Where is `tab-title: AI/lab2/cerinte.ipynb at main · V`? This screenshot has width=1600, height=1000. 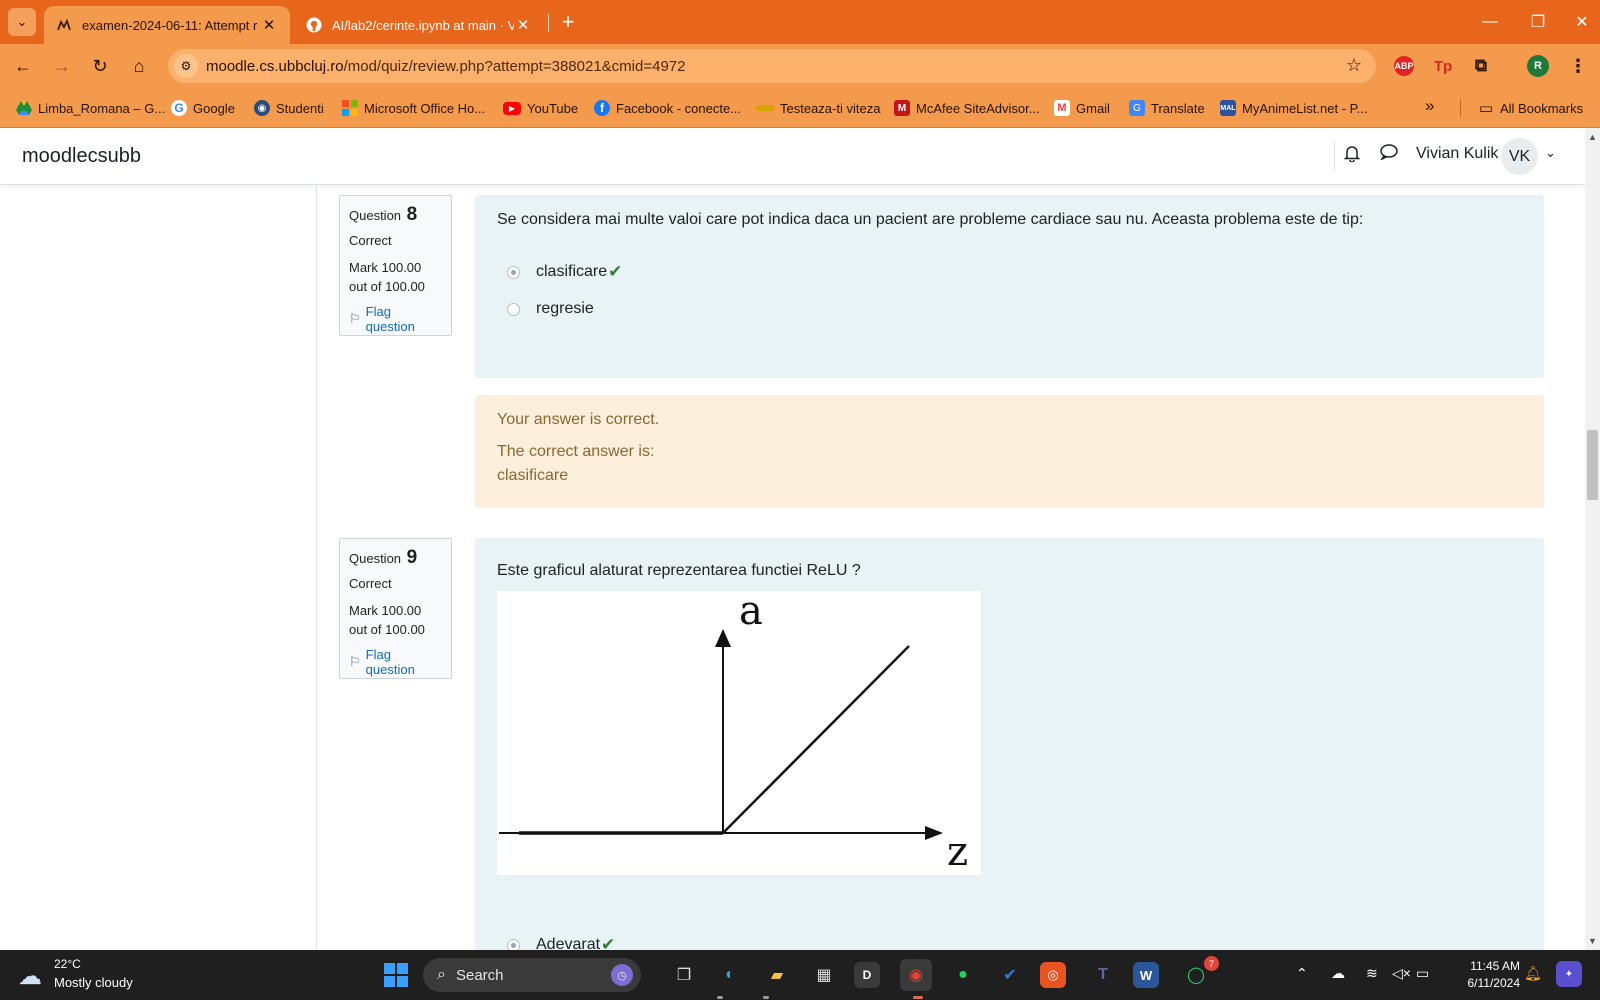 tab-title: AI/lab2/cerinte.ipynb at main · V is located at coordinates (423, 25).